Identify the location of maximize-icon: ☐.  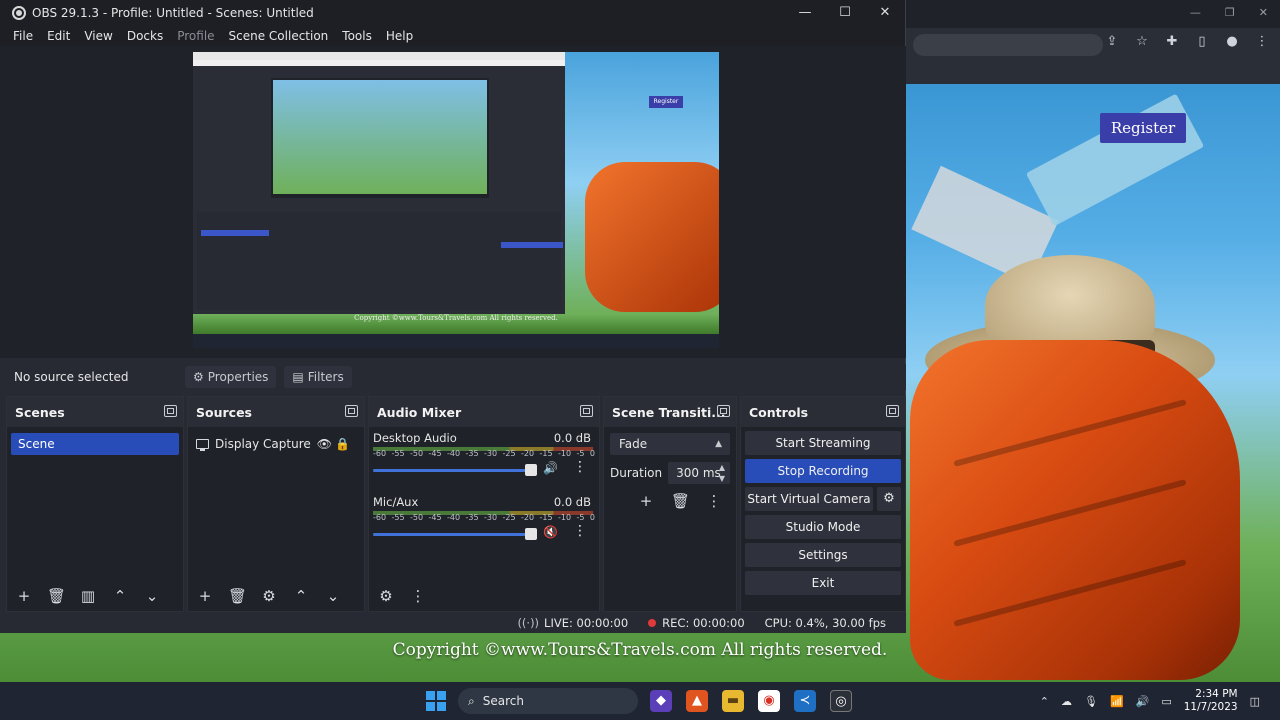
(845, 13).